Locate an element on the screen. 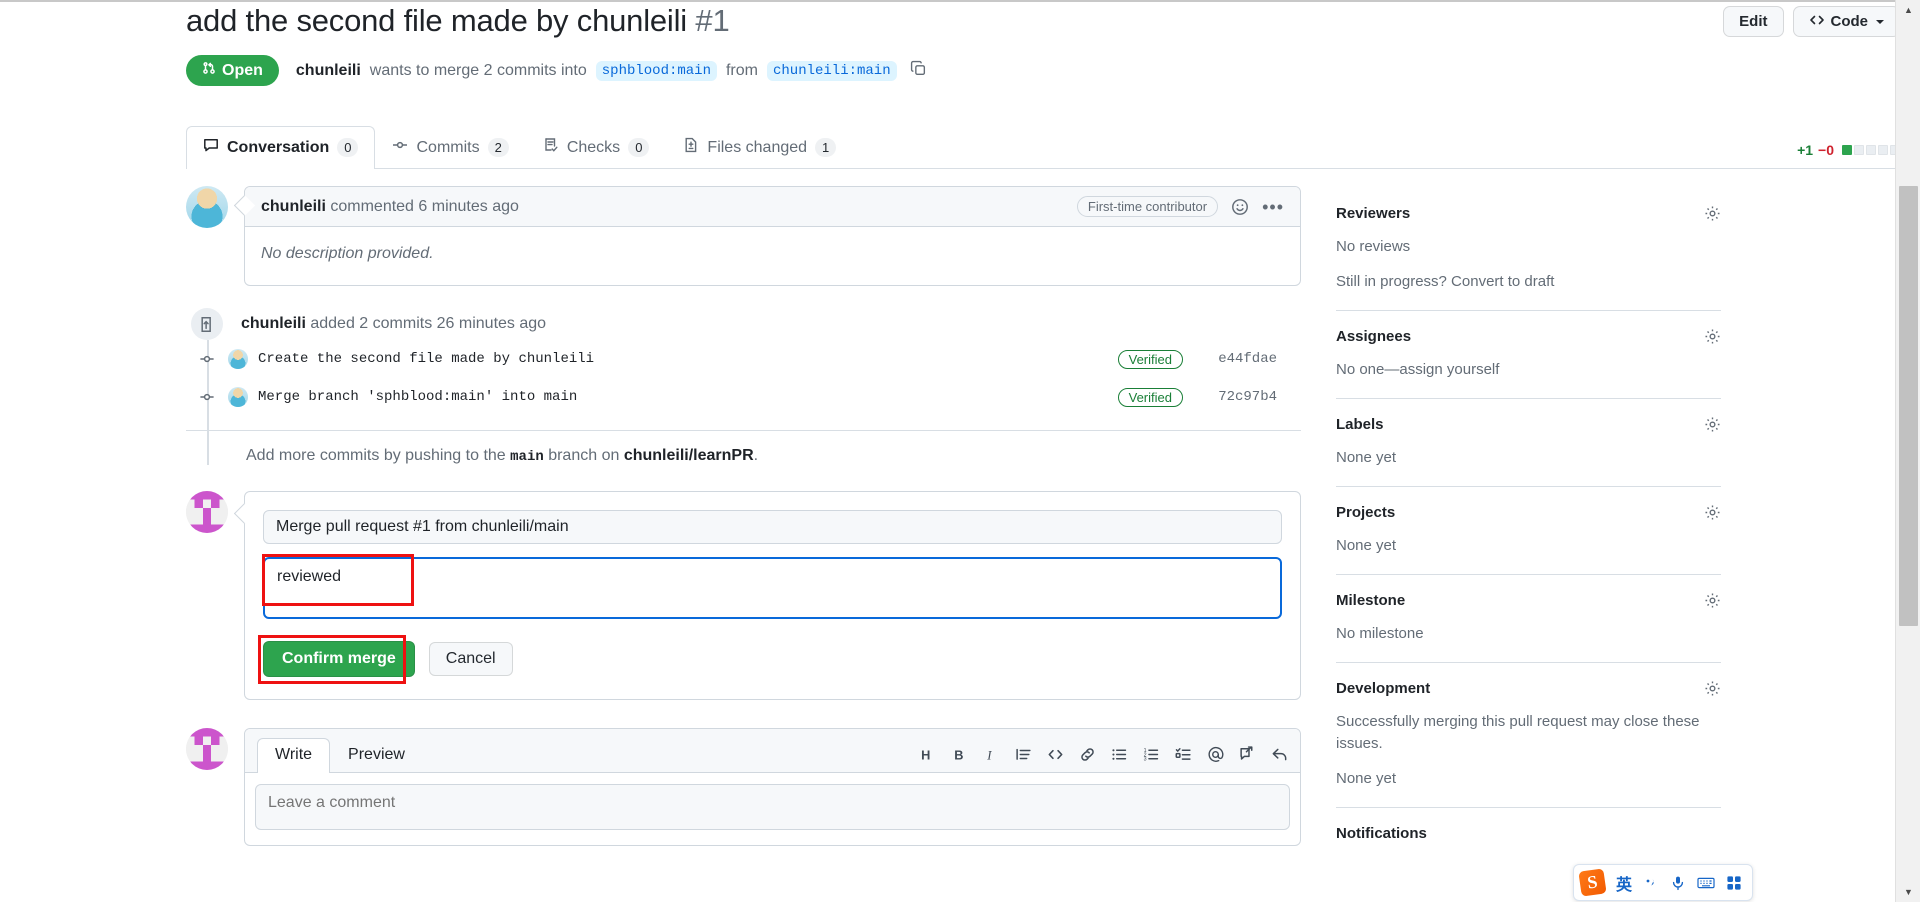 This screenshot has height=902, width=1920. page-scrollbar: ▲ ▼ is located at coordinates (1907, 451).